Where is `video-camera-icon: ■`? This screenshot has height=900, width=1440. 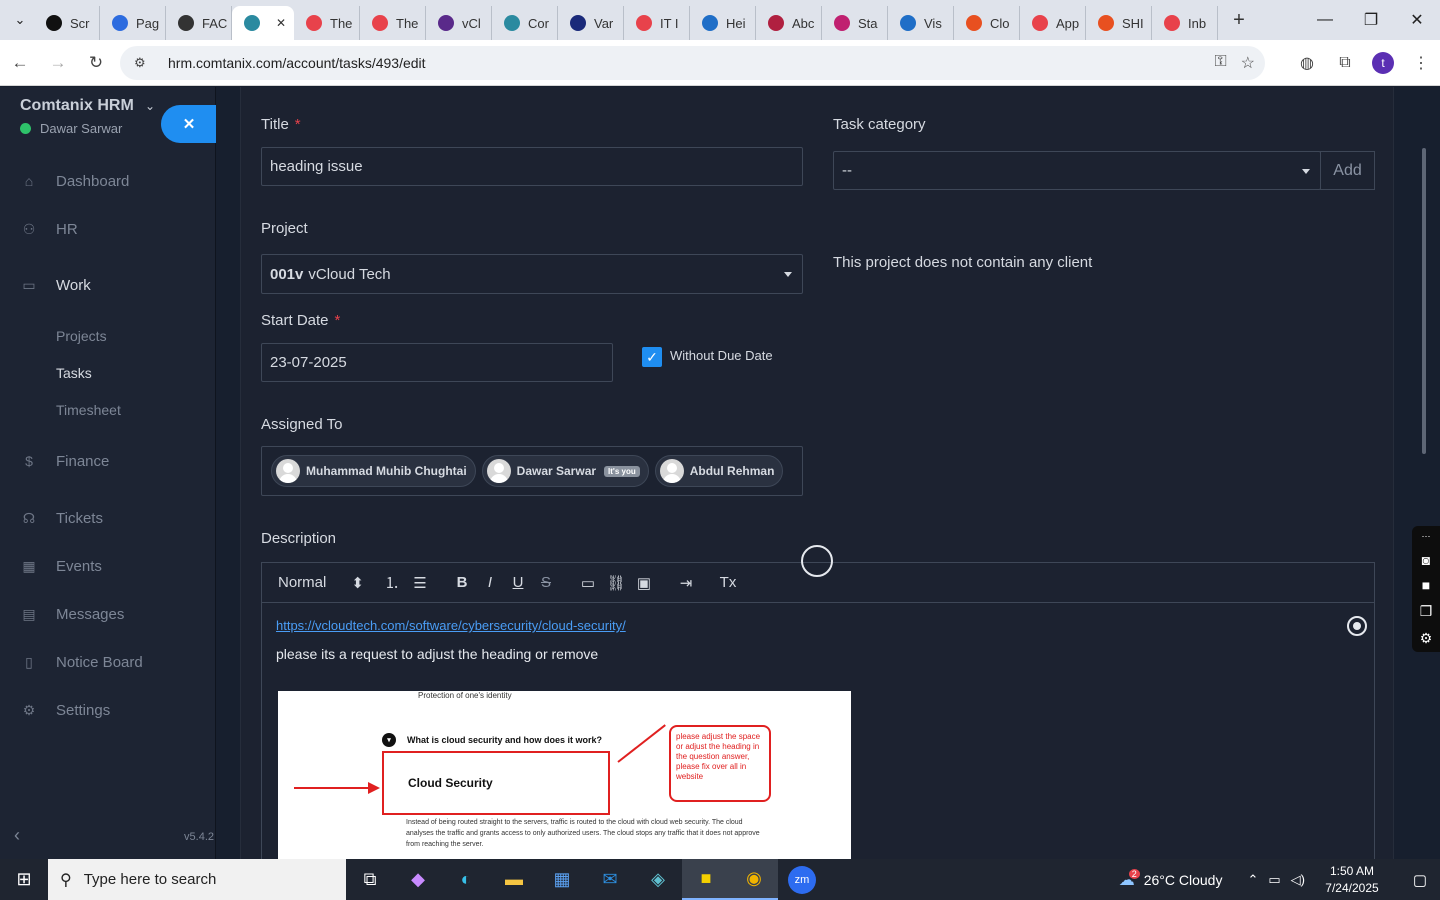 video-camera-icon: ■ is located at coordinates (1426, 585).